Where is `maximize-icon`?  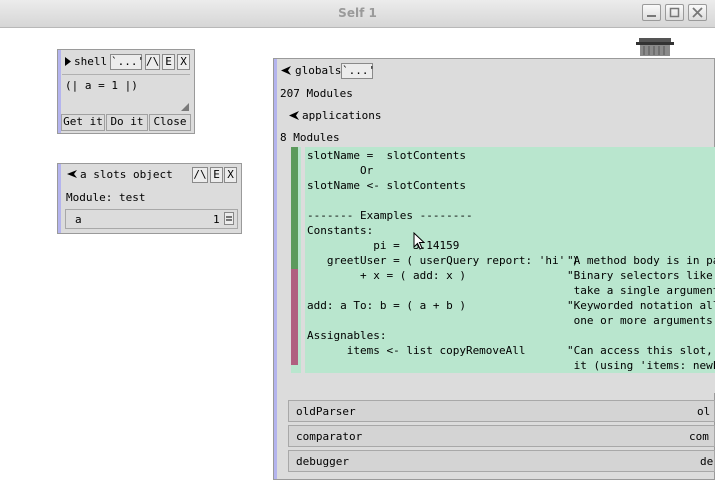 maximize-icon is located at coordinates (674, 12).